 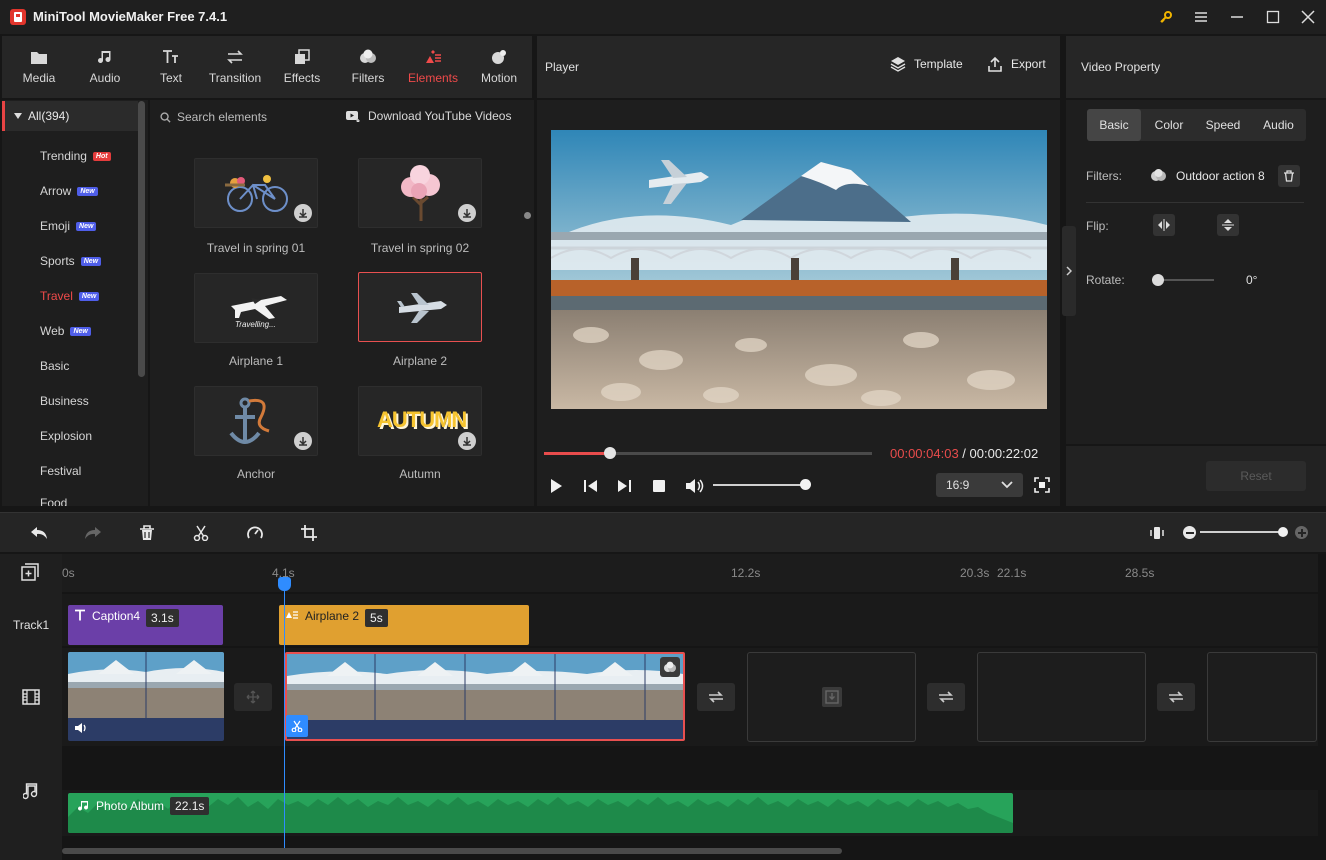 I want to click on template-button: Template, so click(x=926, y=64).